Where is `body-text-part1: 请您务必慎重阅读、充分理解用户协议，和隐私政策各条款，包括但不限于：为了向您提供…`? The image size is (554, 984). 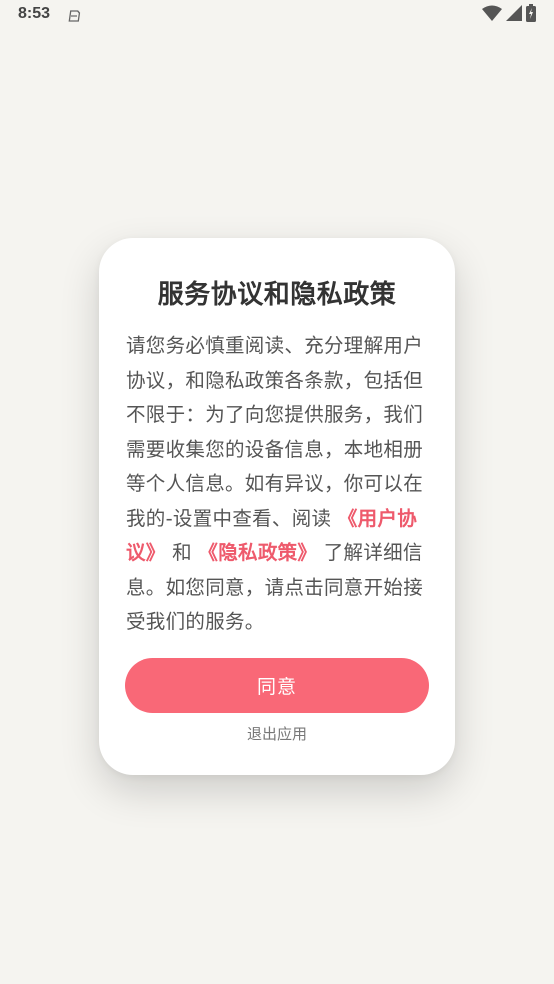
body-text-part1: 请您务必慎重阅读、充分理解用户协议，和隐私政策各条款，包括但不限于：为了向您提供… is located at coordinates (275, 432).